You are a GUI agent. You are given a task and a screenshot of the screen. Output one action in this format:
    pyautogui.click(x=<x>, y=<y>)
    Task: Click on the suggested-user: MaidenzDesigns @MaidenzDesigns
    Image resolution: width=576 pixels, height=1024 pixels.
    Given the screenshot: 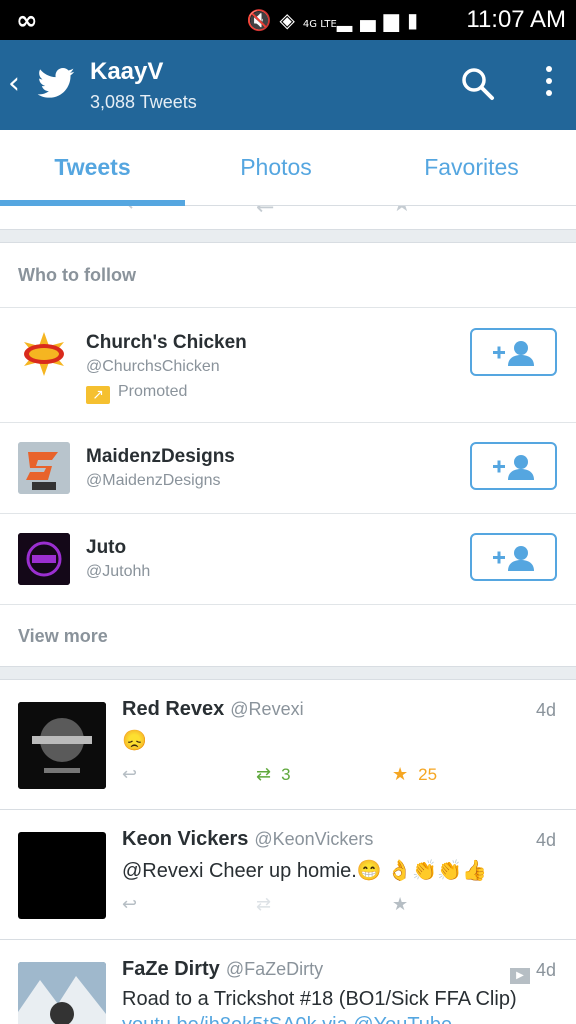 What is the action you would take?
    pyautogui.click(x=288, y=468)
    